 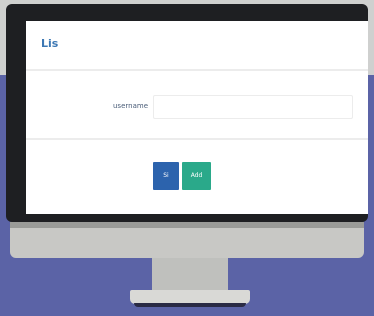 I want to click on add-button: Add, so click(x=196, y=176).